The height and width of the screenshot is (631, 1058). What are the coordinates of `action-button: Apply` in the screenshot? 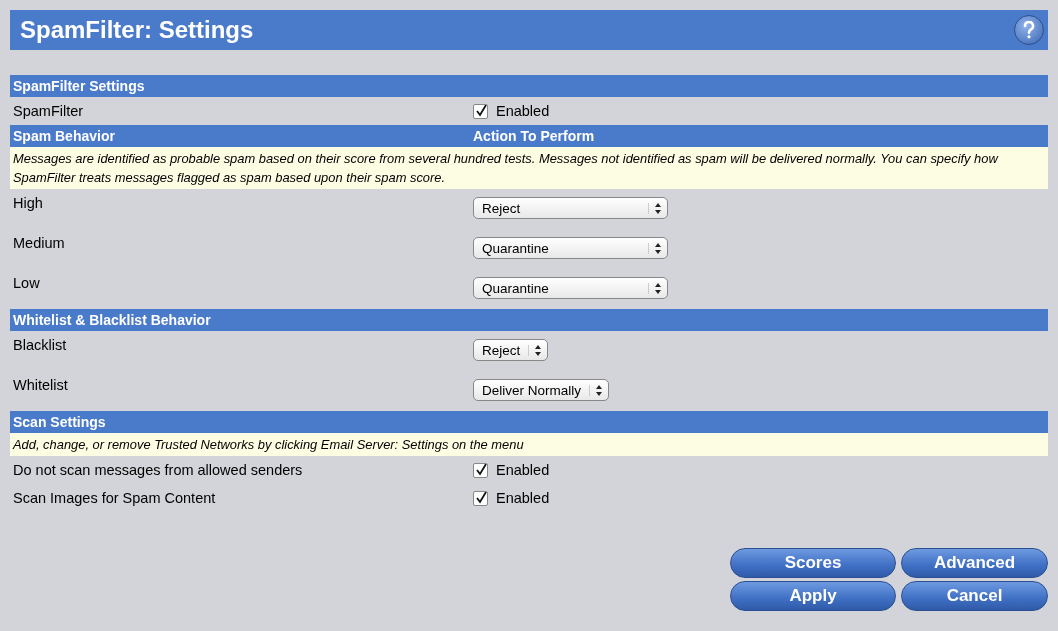 It's located at (813, 596).